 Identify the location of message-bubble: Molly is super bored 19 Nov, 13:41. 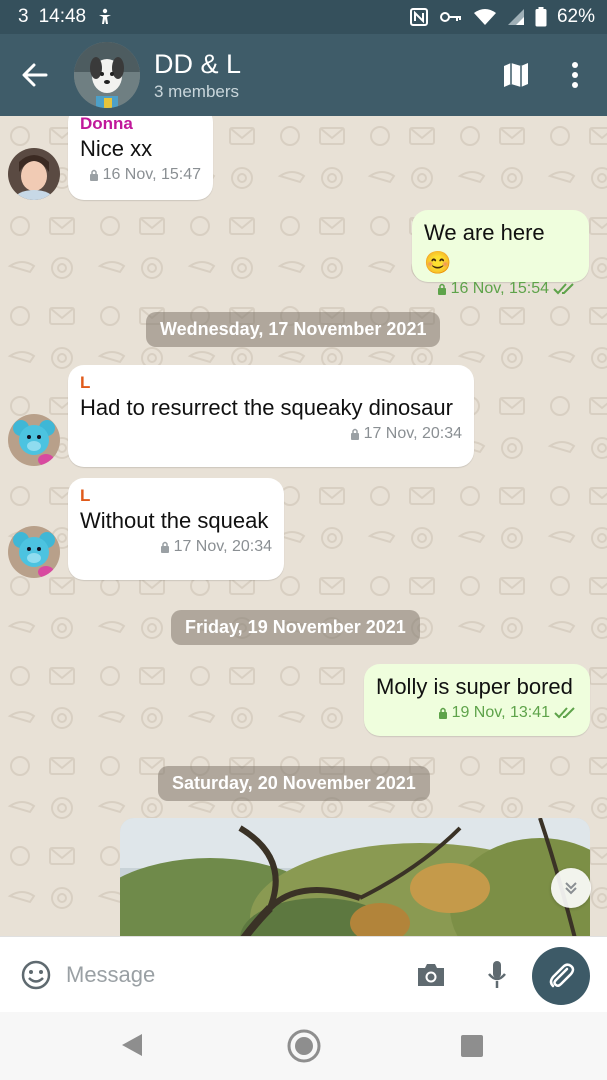
(477, 700).